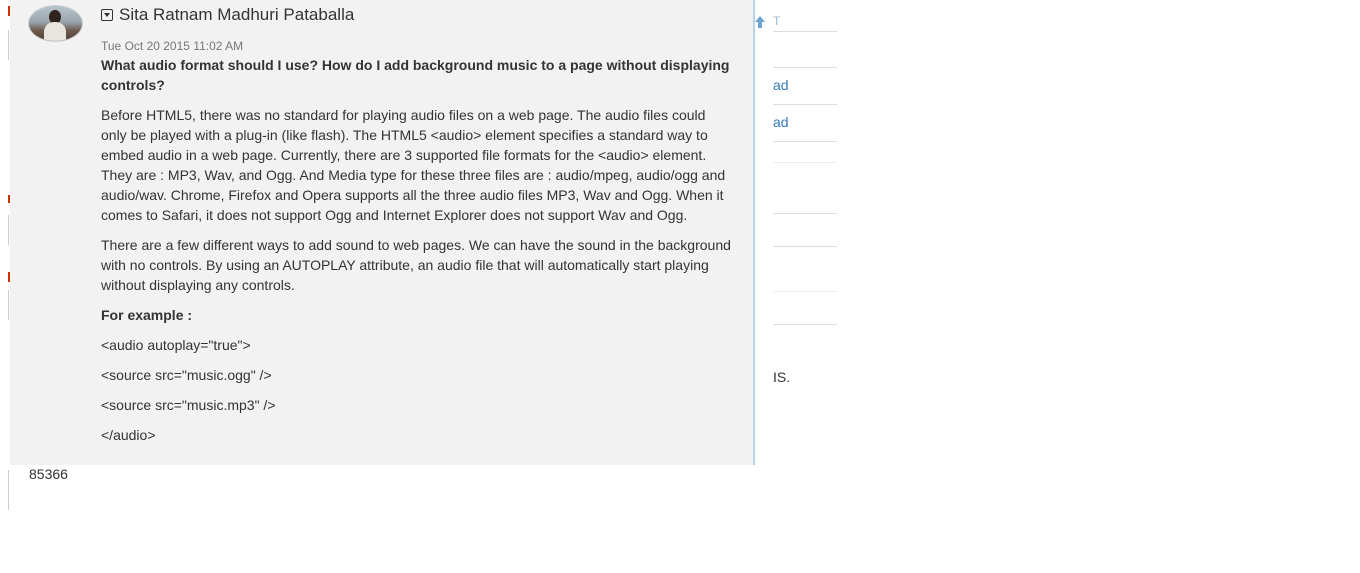 The image size is (1360, 573). What do you see at coordinates (107, 15) in the screenshot?
I see `collapse-toggle-icon` at bounding box center [107, 15].